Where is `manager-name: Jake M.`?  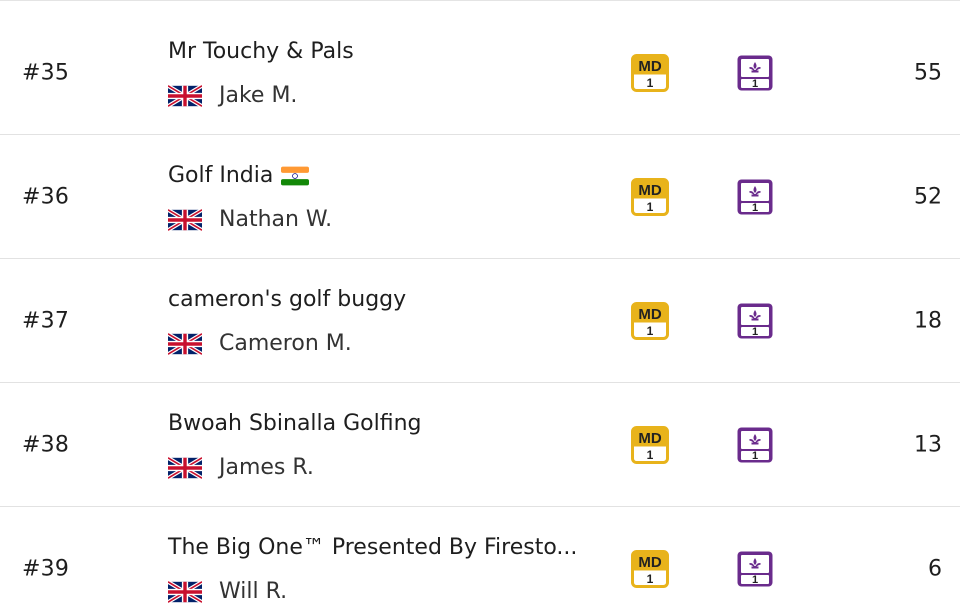
manager-name: Jake M. is located at coordinates (258, 95).